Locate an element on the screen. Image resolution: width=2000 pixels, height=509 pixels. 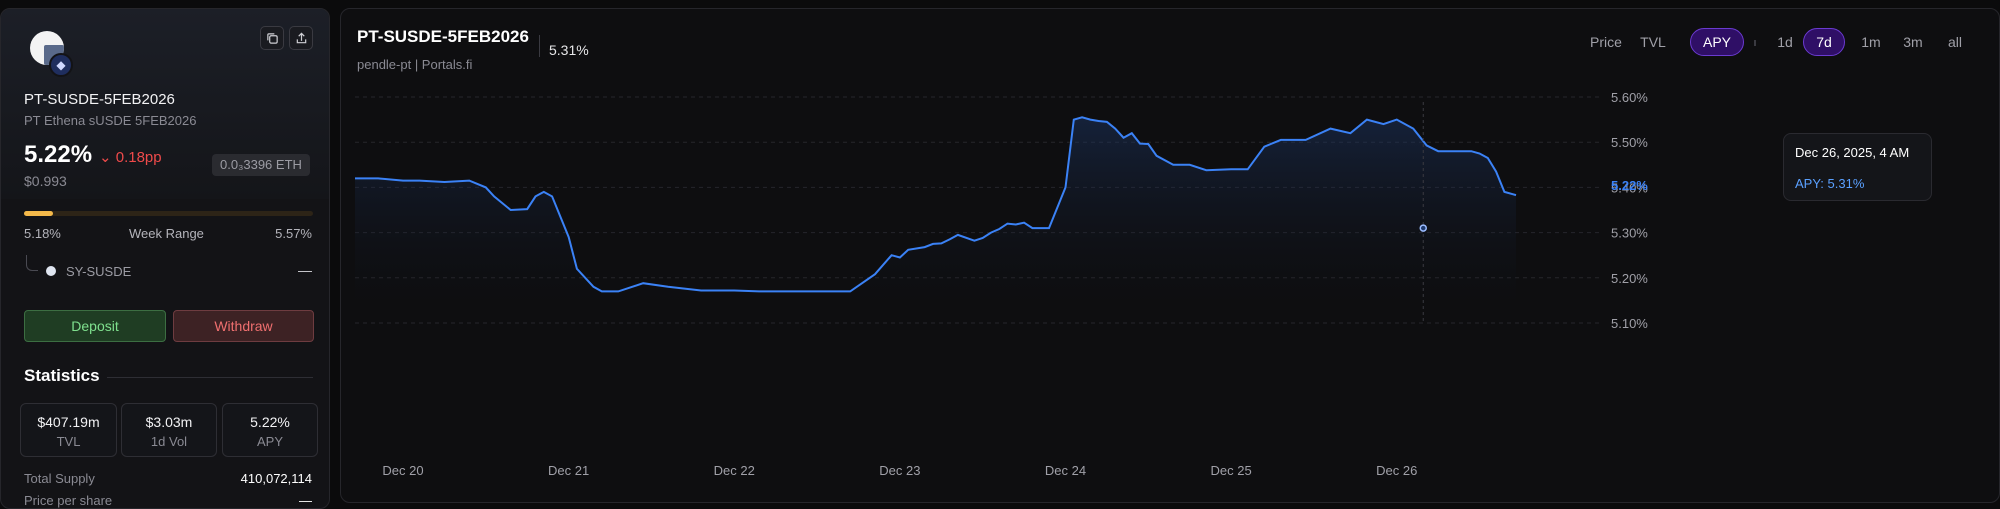
stat-value: $407.19m is located at coordinates (68, 422).